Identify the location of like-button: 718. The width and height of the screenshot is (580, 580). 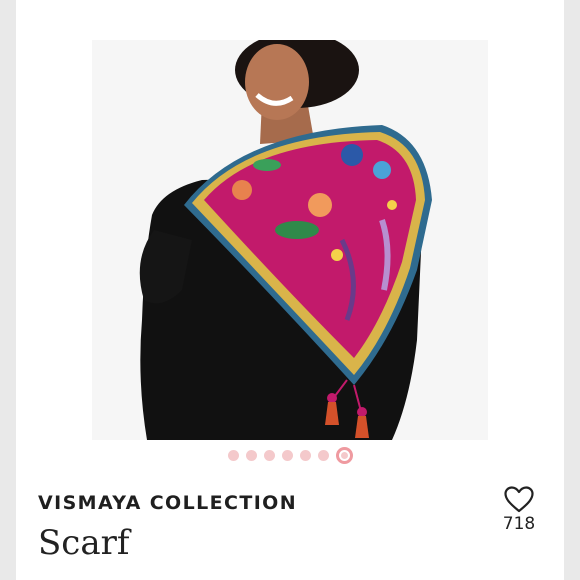
(519, 516).